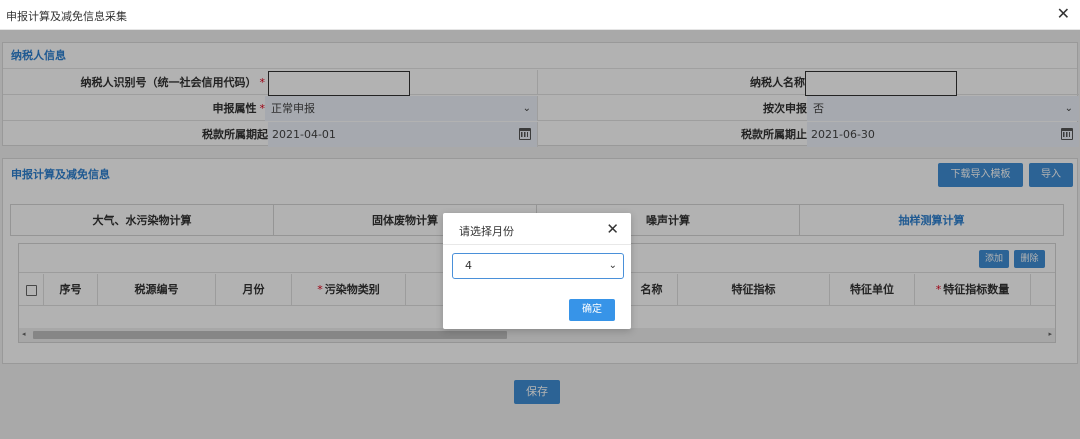 The height and width of the screenshot is (439, 1080). I want to click on dialog-title: 请选择月份, so click(486, 231).